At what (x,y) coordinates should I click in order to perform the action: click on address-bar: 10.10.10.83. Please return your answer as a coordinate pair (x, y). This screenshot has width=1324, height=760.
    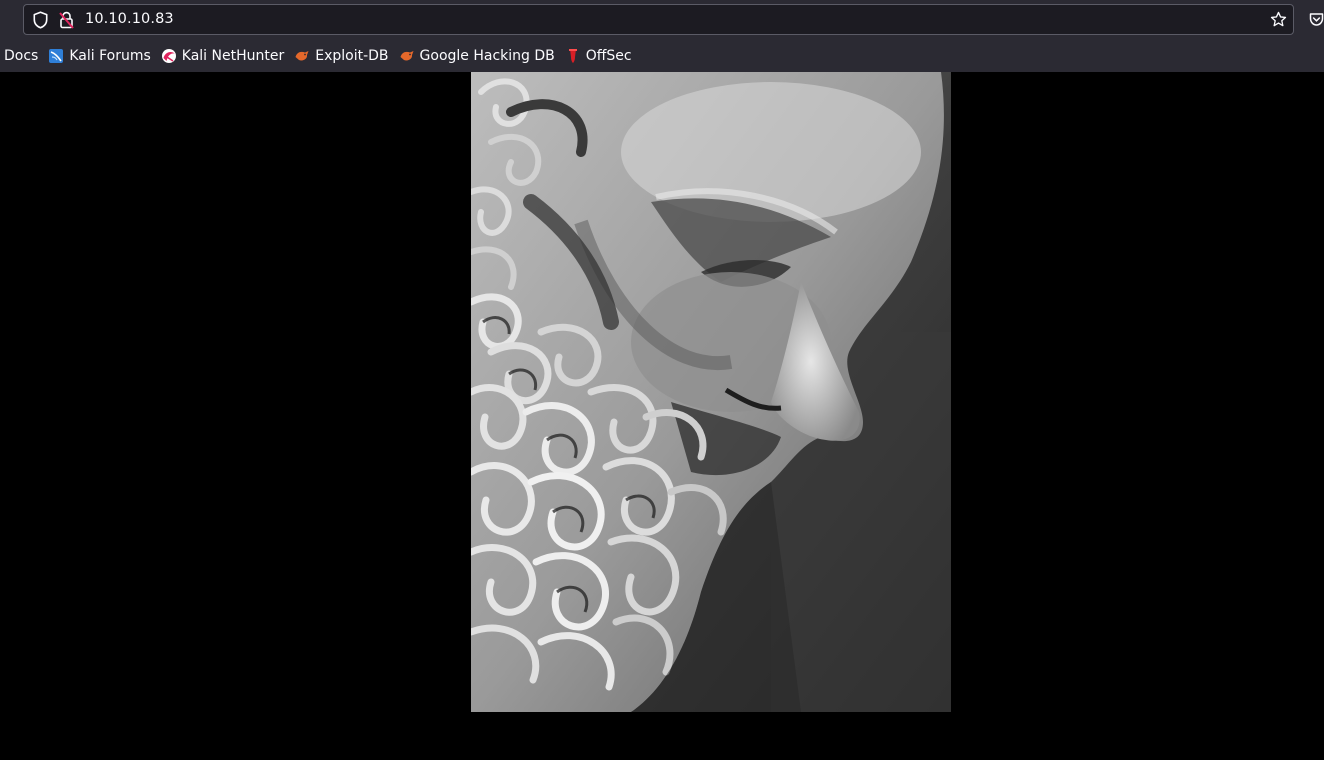
    Looking at the image, I should click on (658, 19).